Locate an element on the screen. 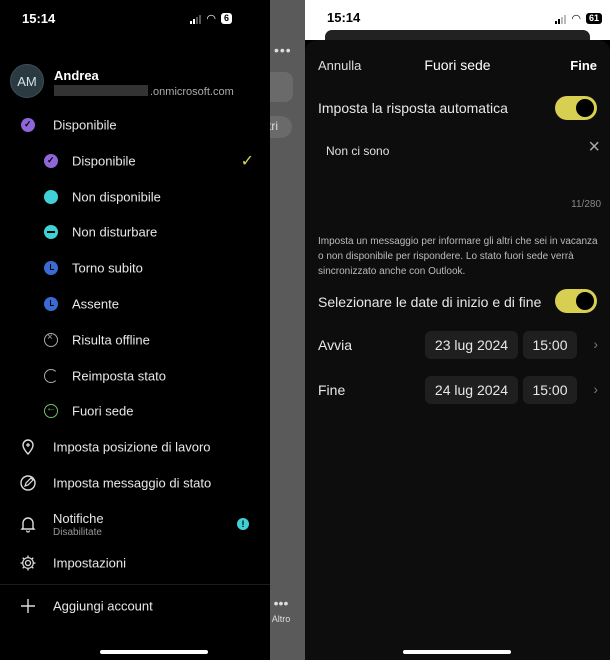 This screenshot has height=660, width=610. end-time-picker: 15:00 is located at coordinates (550, 390).